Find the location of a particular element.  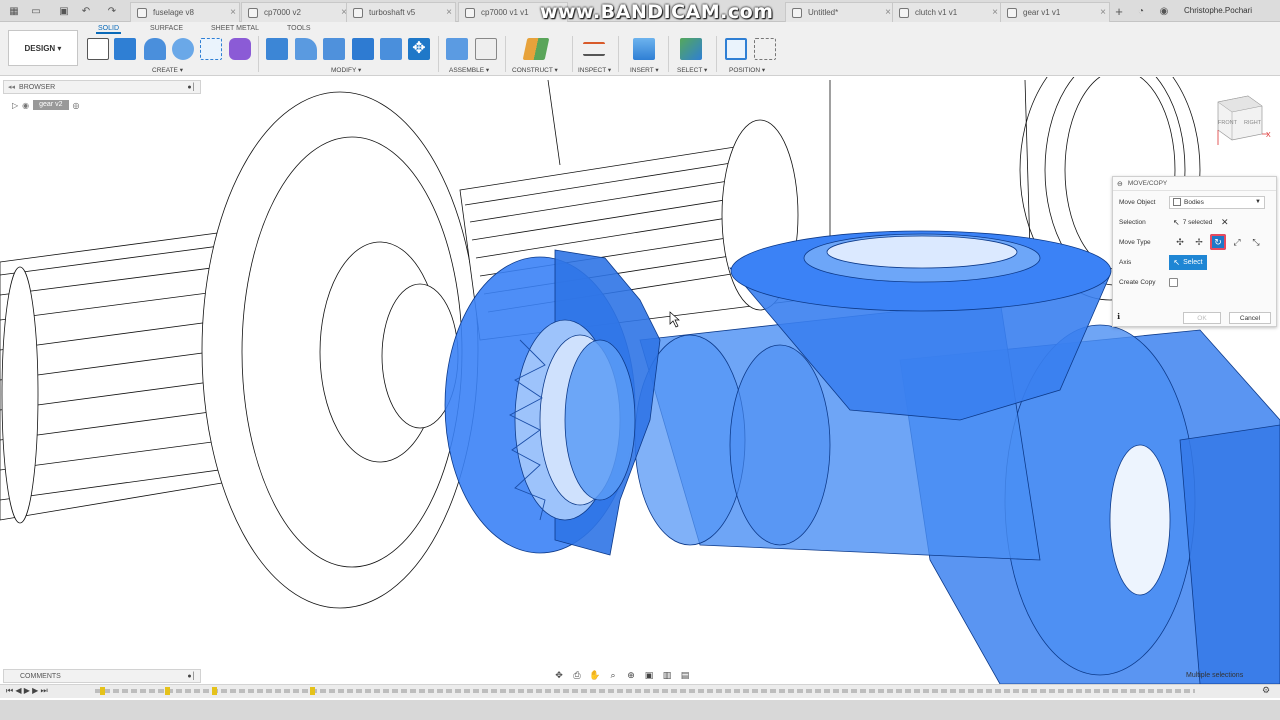

tab-gear: gear v1 v1 × is located at coordinates (1055, 12).